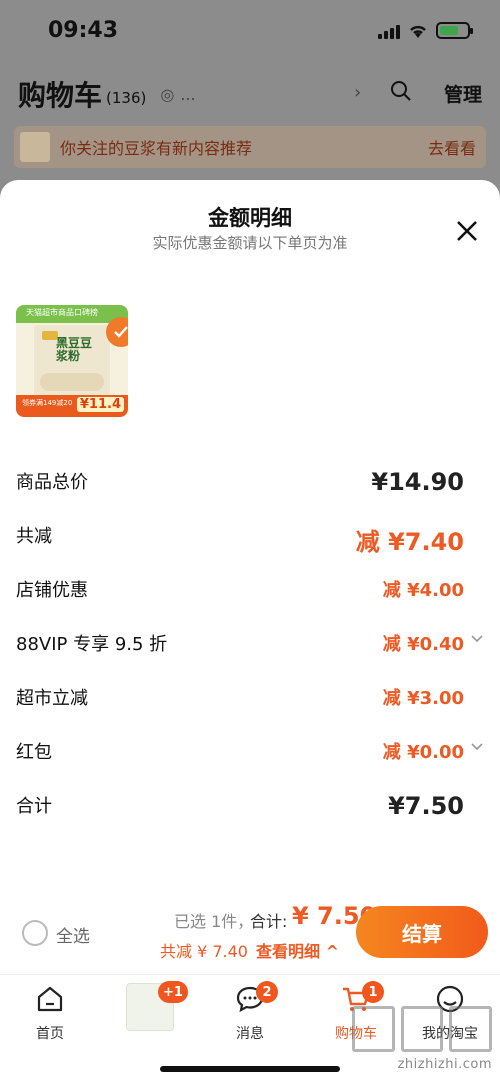 The height and width of the screenshot is (1082, 500). What do you see at coordinates (357, 92) in the screenshot?
I see `chevron-right-icon: ›` at bounding box center [357, 92].